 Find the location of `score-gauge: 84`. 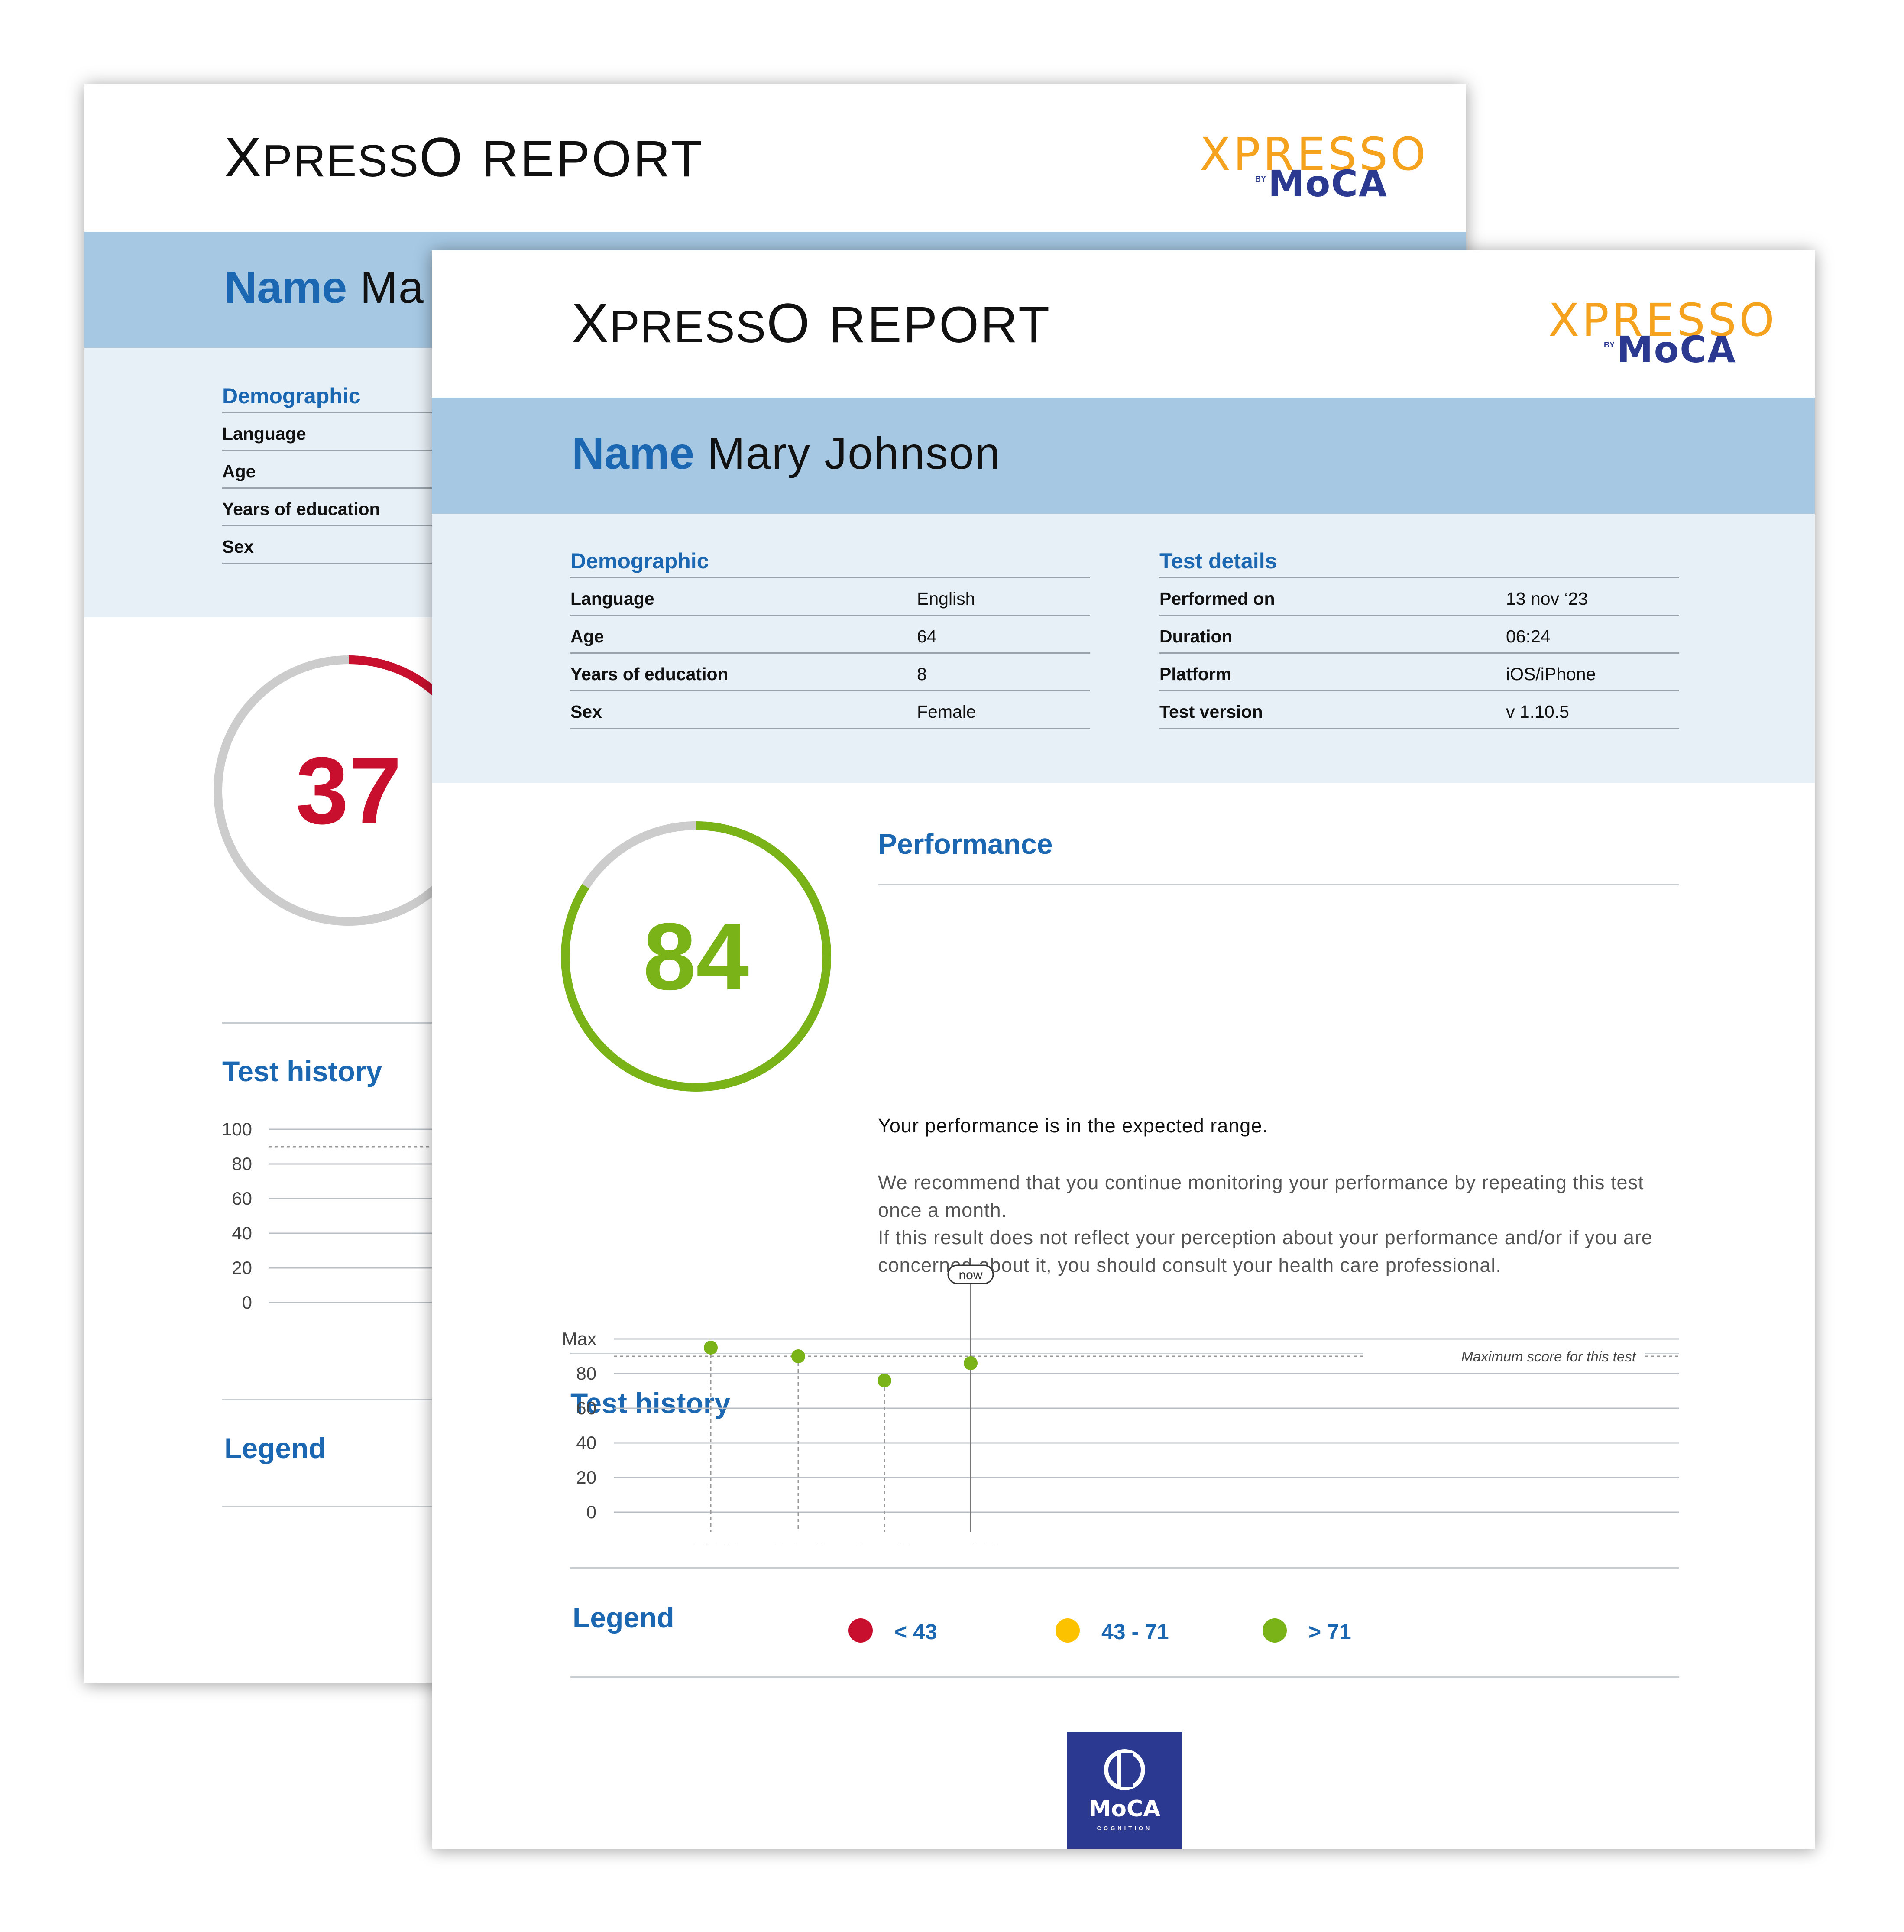

score-gauge: 84 is located at coordinates (696, 956).